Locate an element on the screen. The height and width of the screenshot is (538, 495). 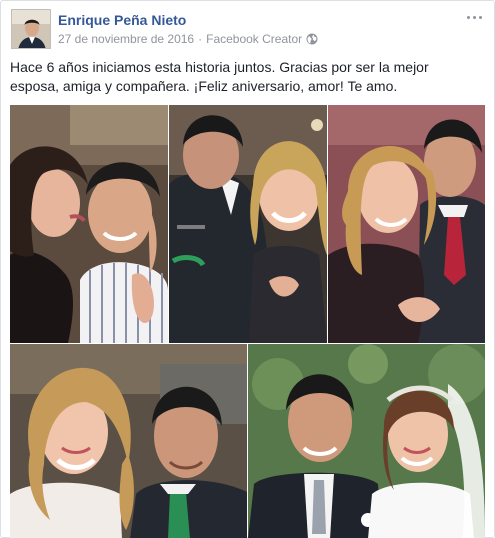
photo-couple-kiss-temple is located at coordinates (406, 224).